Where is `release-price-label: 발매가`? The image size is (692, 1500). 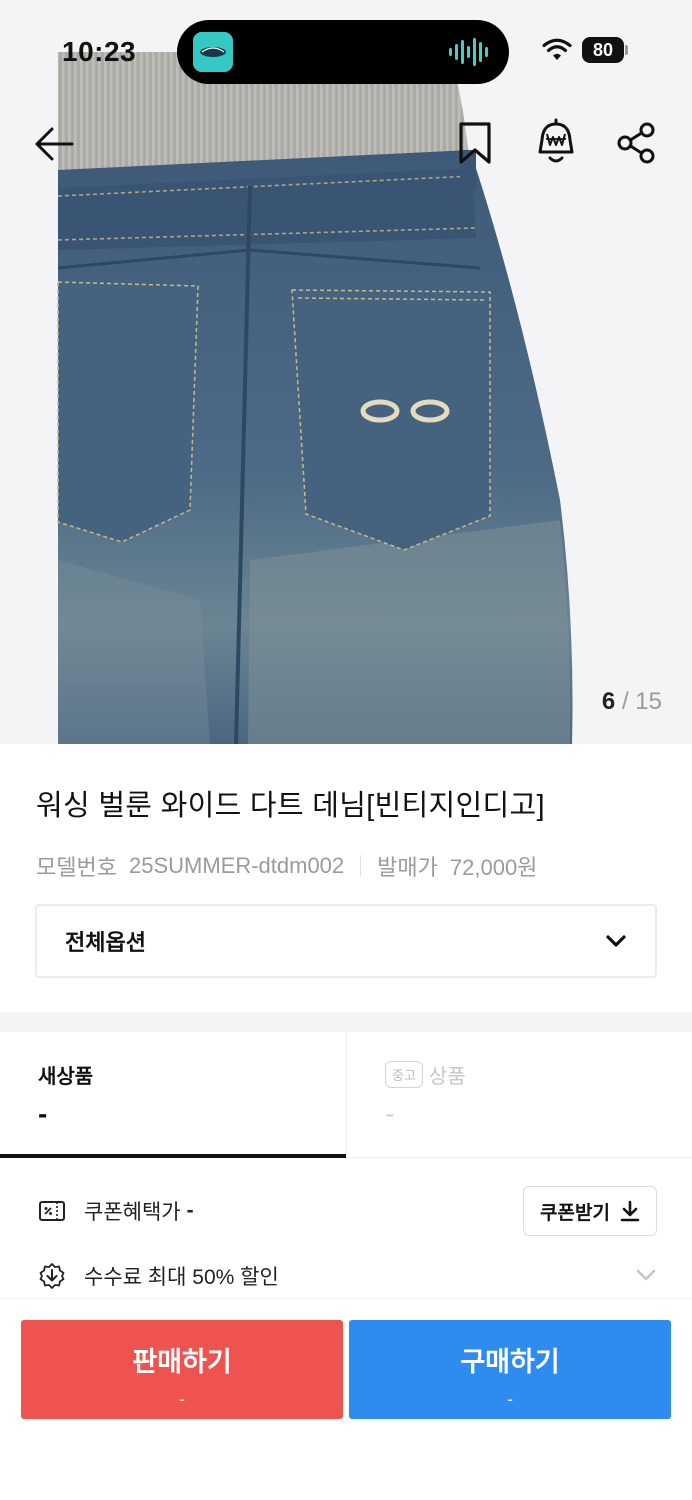
release-price-label: 발매가 is located at coordinates (407, 867).